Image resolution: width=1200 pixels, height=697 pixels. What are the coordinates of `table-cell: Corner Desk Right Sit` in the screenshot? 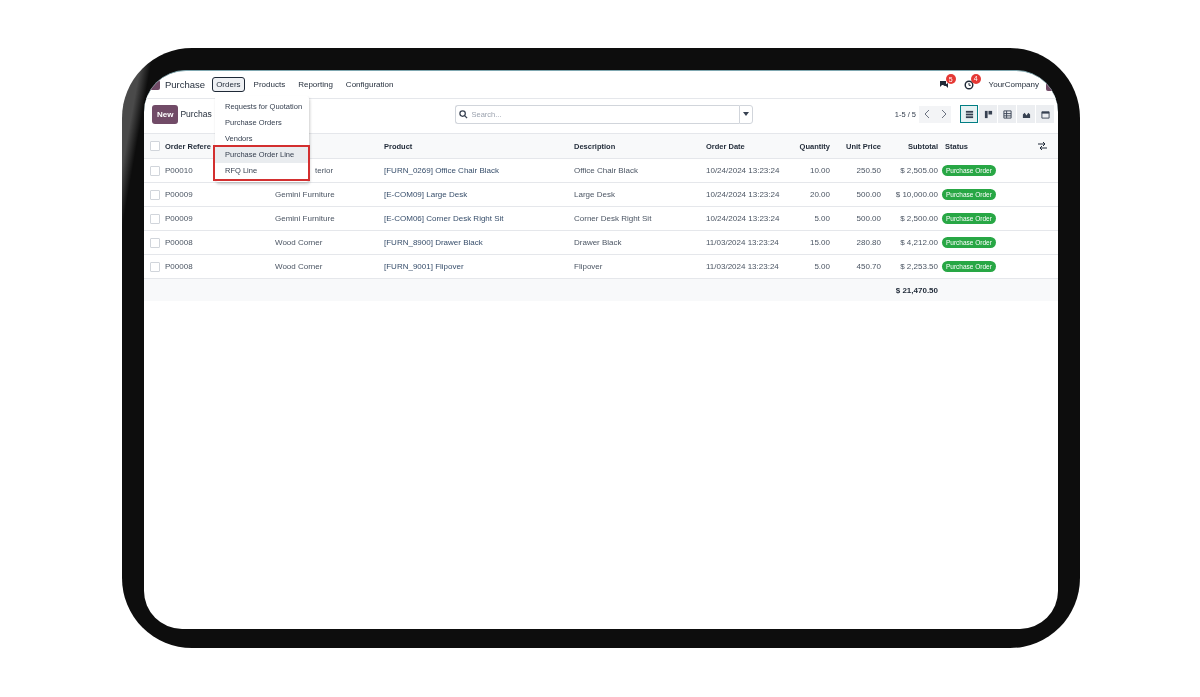 It's located at (613, 218).